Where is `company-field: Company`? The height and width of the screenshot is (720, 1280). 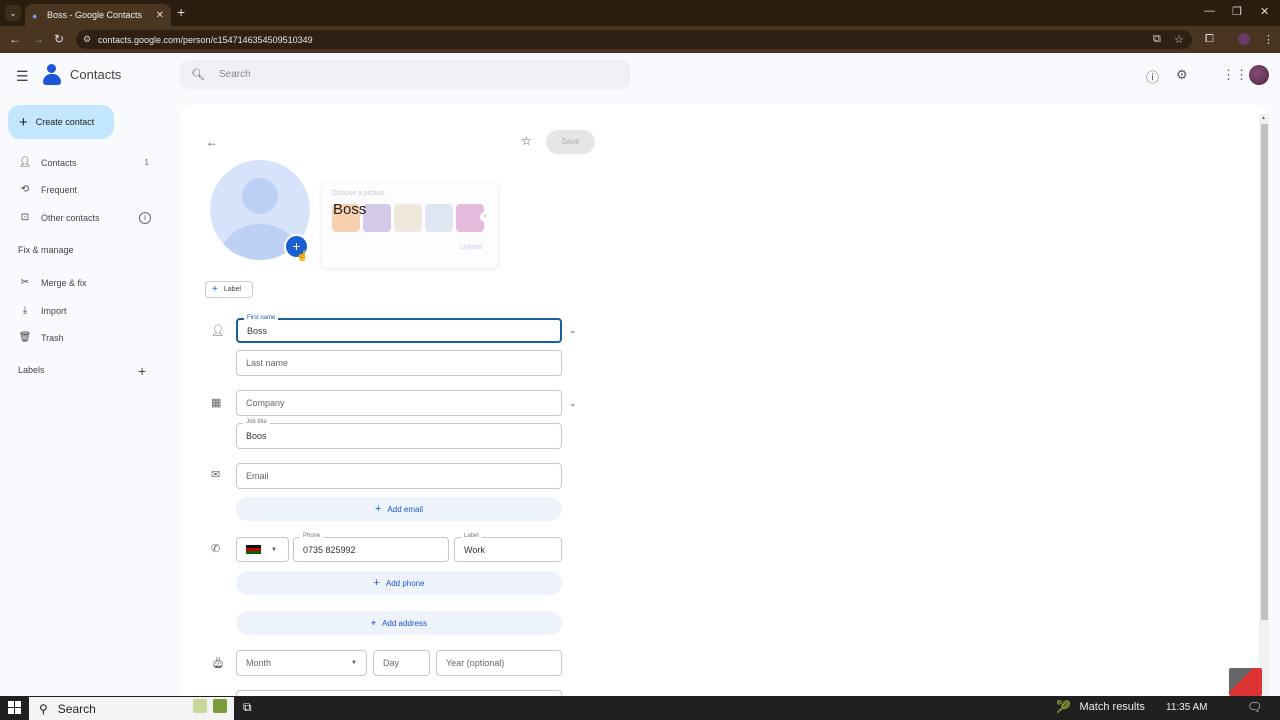
company-field: Company is located at coordinates (399, 403).